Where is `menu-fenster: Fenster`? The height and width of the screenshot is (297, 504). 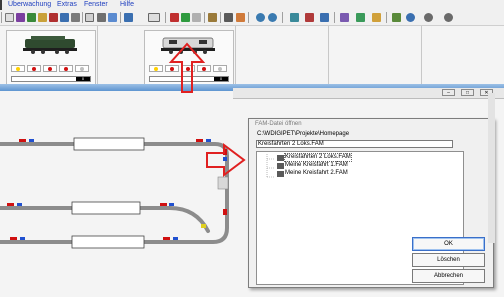 menu-fenster: Fenster is located at coordinates (96, 5).